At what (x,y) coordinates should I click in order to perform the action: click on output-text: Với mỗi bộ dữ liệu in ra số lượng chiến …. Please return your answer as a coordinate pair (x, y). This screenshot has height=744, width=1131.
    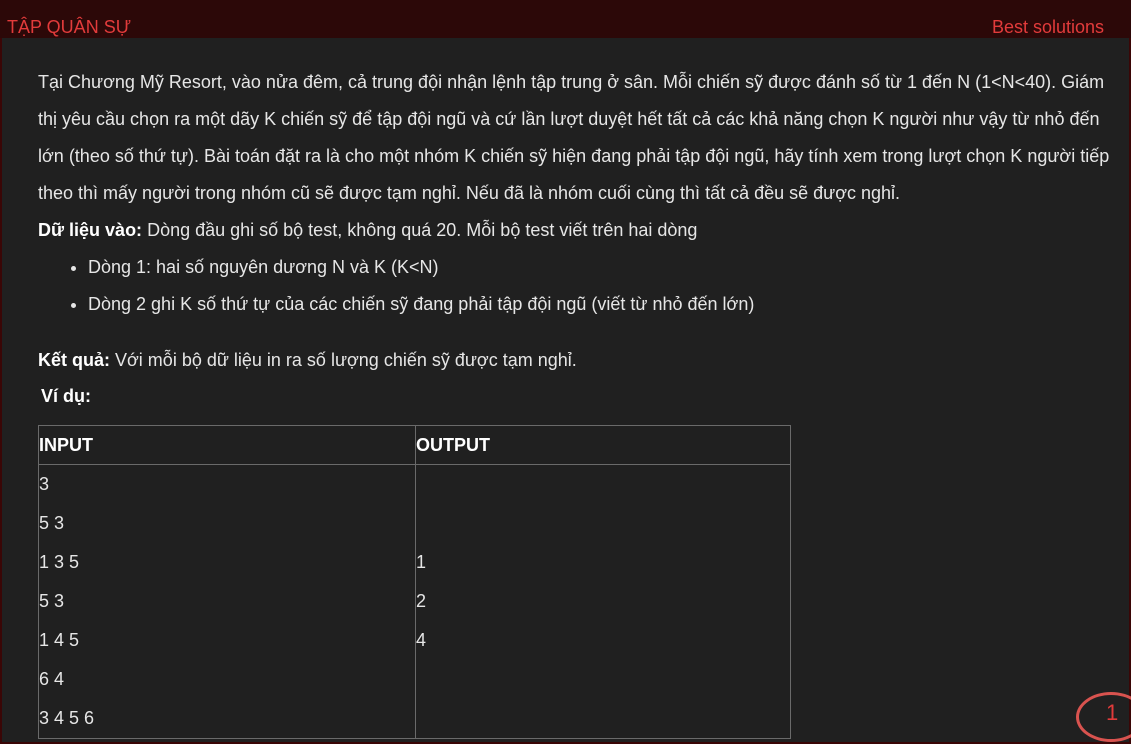
    Looking at the image, I should click on (343, 360).